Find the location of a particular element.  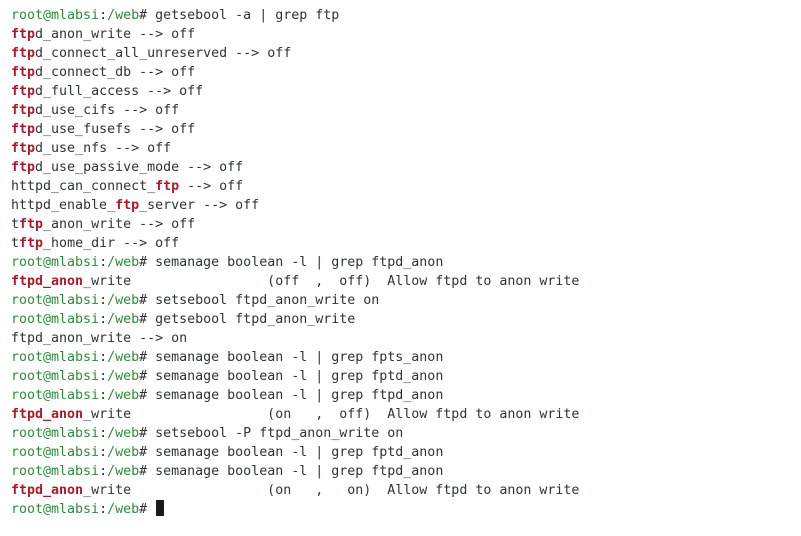

output-line: ftpd_use_passive_mode --> off is located at coordinates (406, 167).